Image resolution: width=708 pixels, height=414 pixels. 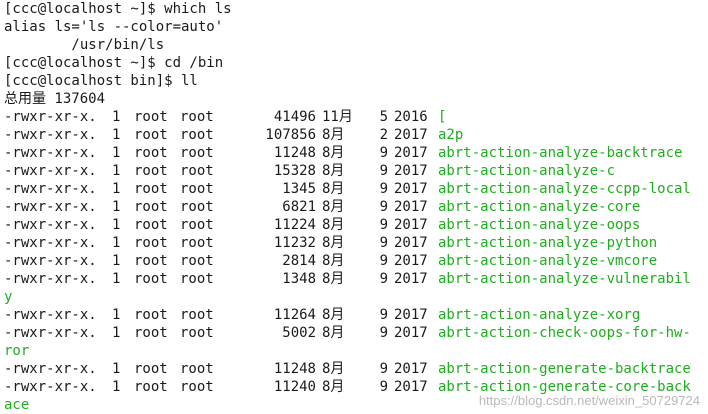 What do you see at coordinates (539, 315) in the screenshot?
I see `filename-cell: abrt-action-analyze-xorg` at bounding box center [539, 315].